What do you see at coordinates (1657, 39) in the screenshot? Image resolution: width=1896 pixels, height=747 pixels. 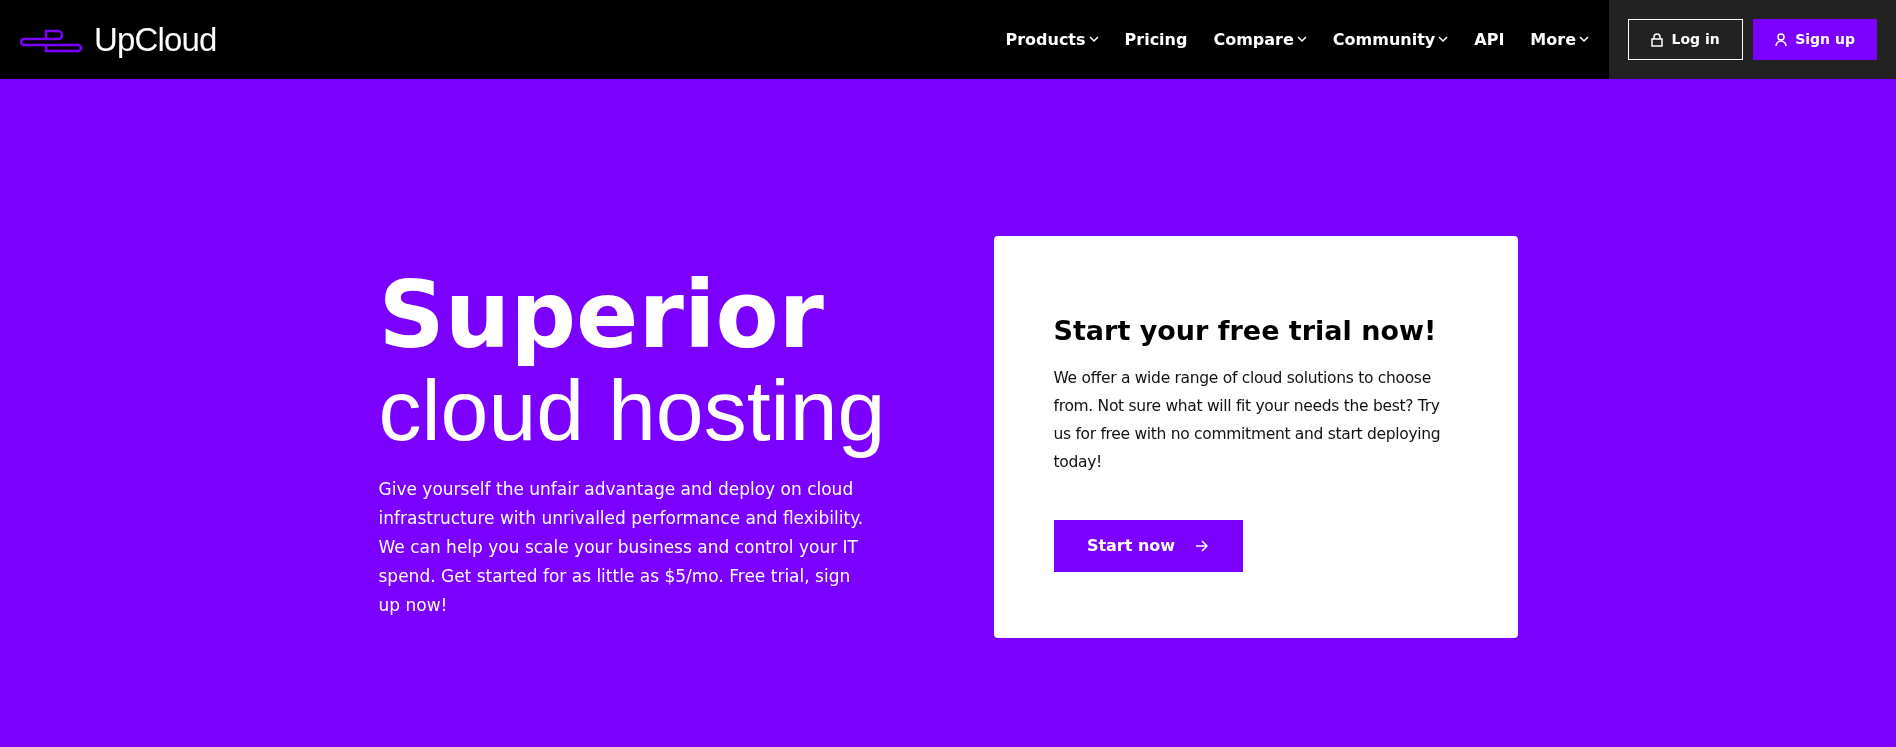 I see `lock-icon` at bounding box center [1657, 39].